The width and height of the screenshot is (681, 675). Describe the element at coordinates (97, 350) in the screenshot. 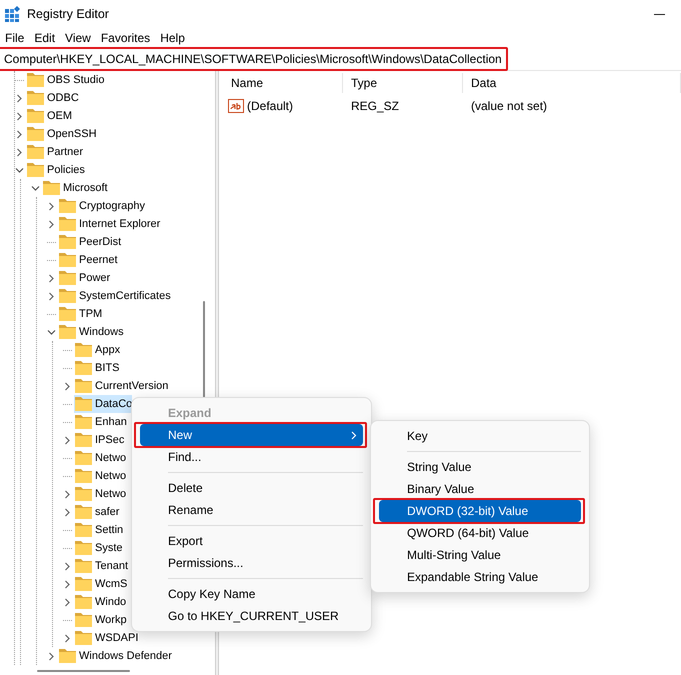

I see `tree-item: Appx` at that location.